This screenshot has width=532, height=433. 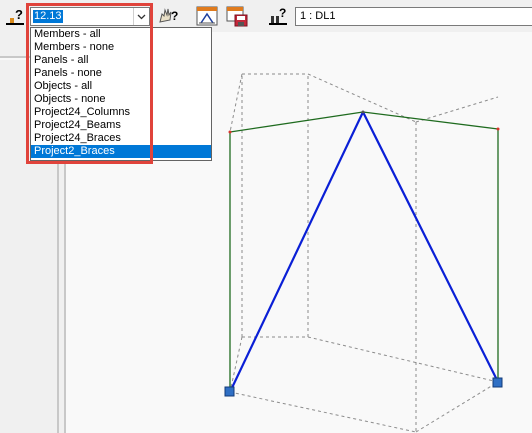 What do you see at coordinates (168, 16) in the screenshot?
I see `hand-help-icon: ?` at bounding box center [168, 16].